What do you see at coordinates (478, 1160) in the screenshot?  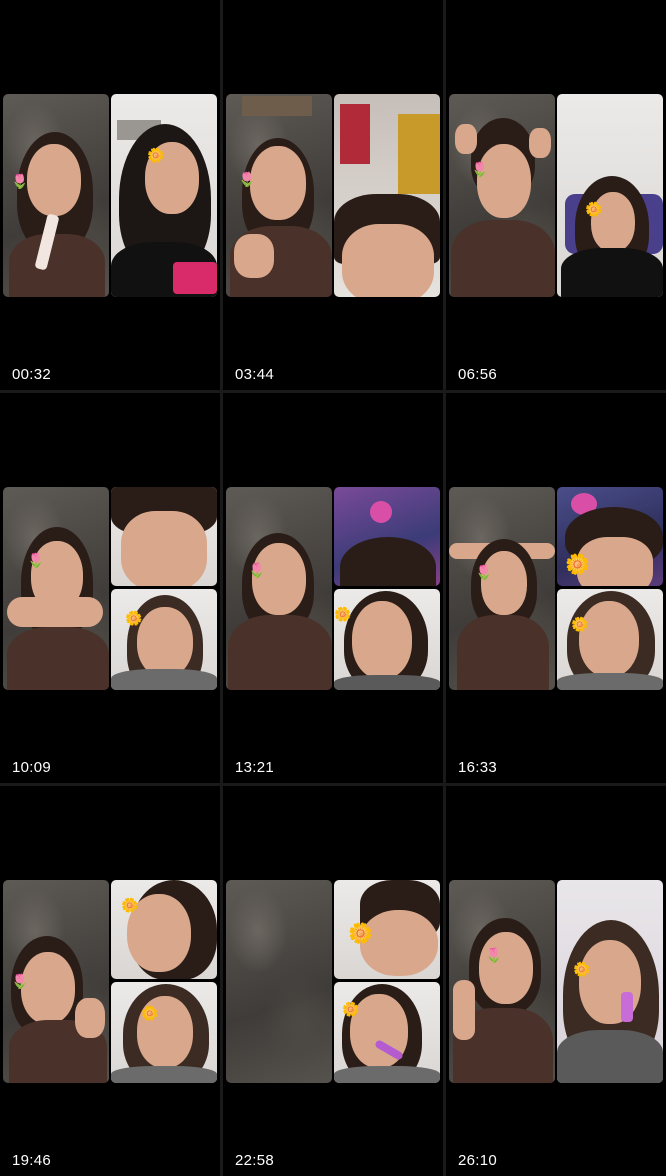 I see `video-timestamp: 26:10` at bounding box center [478, 1160].